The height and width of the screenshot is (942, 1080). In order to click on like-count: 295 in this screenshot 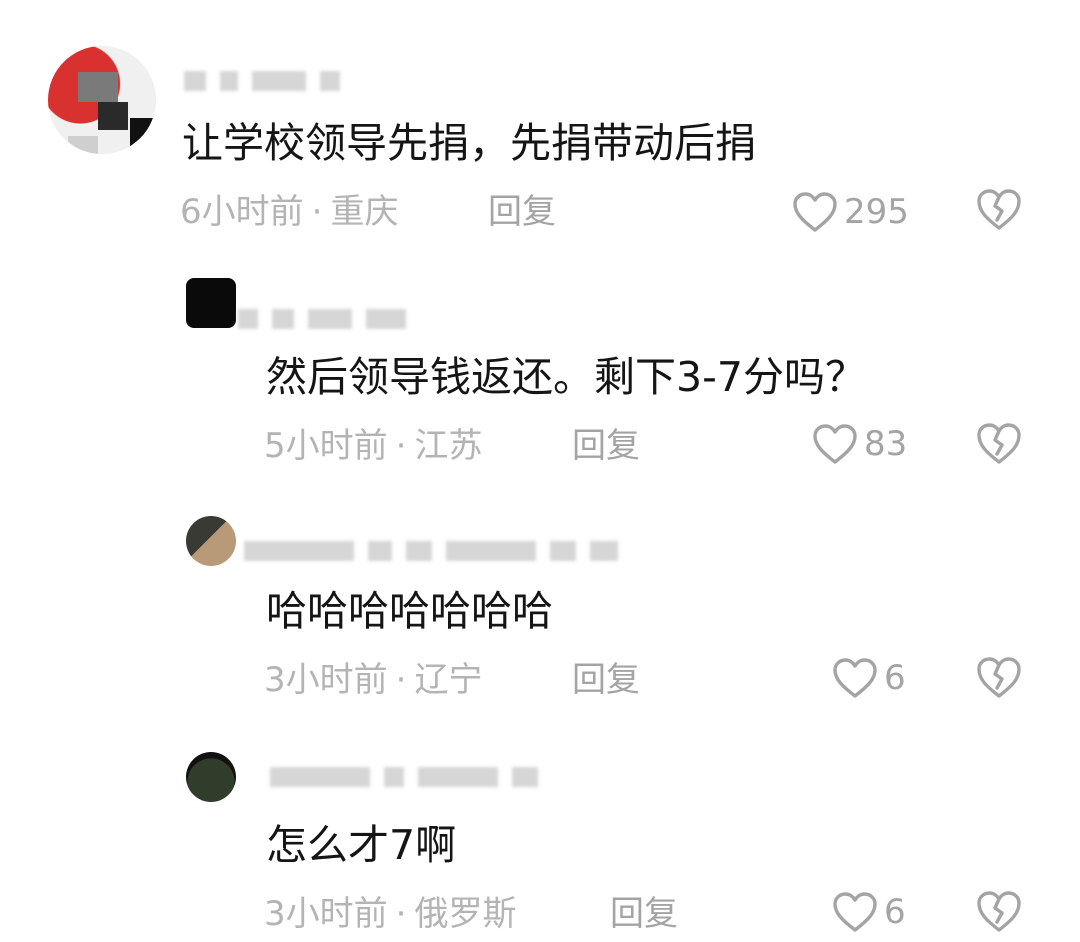, I will do `click(876, 212)`.